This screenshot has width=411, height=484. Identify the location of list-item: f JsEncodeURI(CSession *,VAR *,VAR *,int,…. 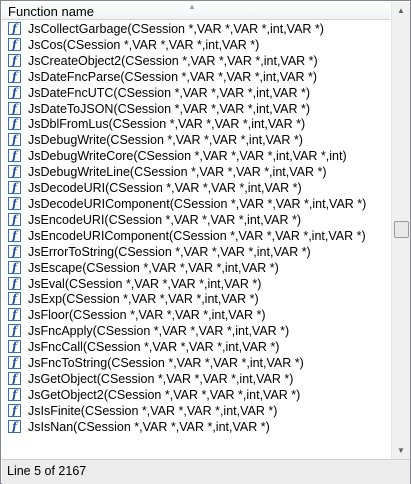
(196, 220).